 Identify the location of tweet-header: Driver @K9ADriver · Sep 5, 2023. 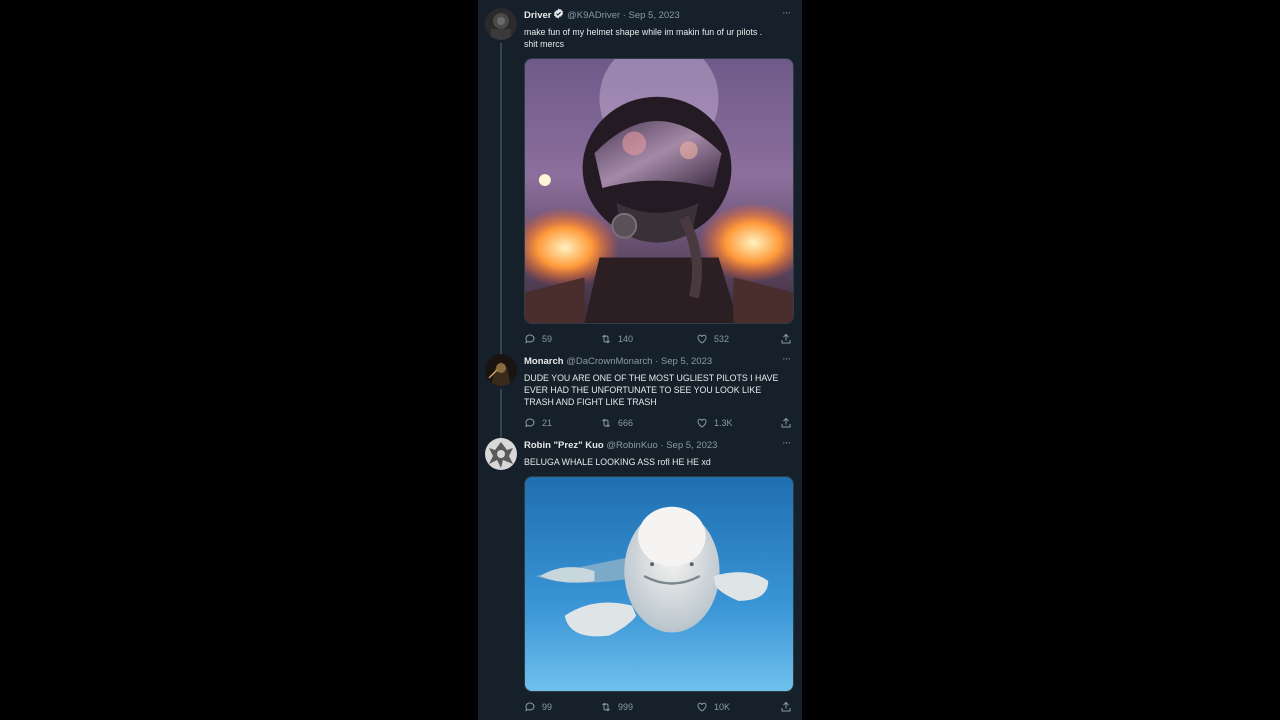
(602, 16).